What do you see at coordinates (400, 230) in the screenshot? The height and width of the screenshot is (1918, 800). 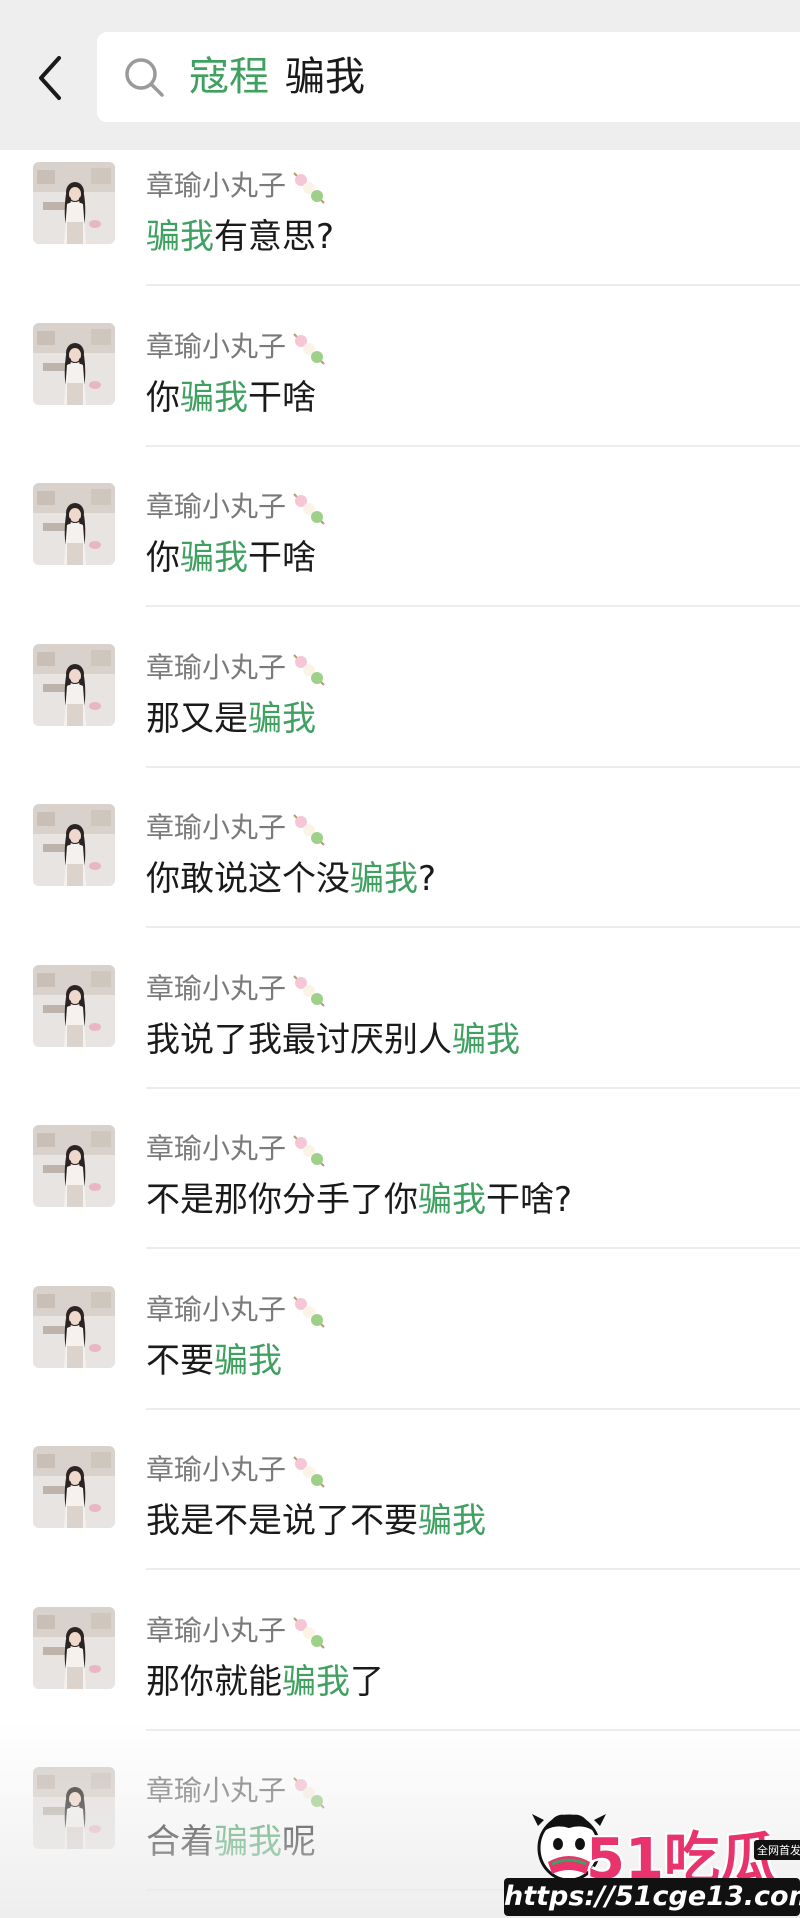 I see `search-result-item: 章瑜小丸子 骗我有意思?` at bounding box center [400, 230].